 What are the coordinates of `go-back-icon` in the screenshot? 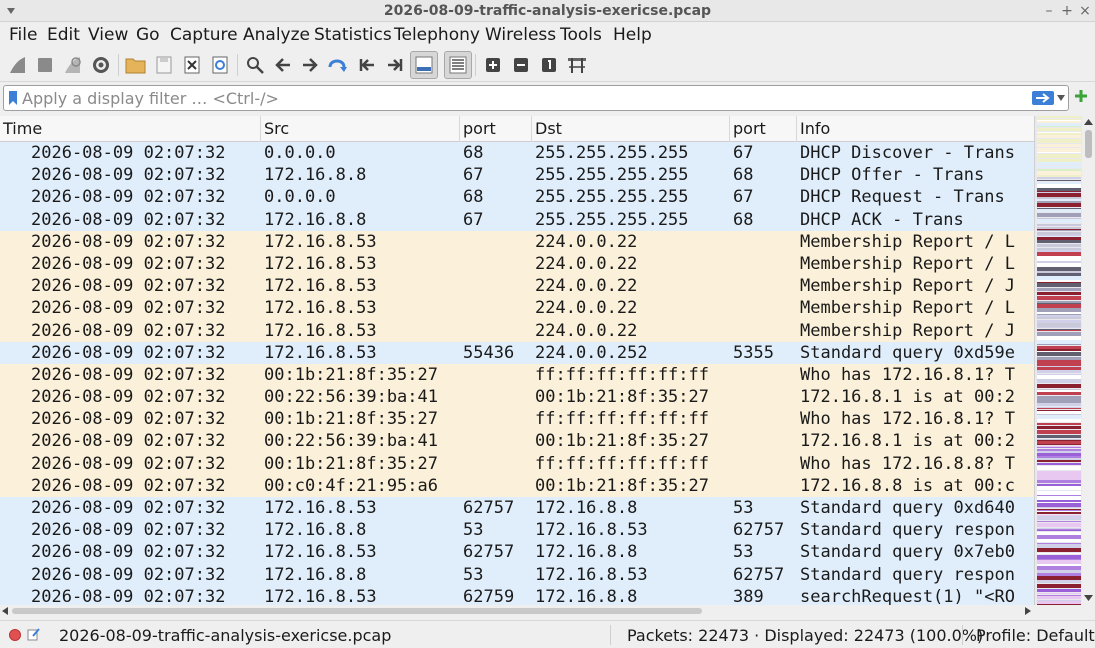 It's located at (283, 65).